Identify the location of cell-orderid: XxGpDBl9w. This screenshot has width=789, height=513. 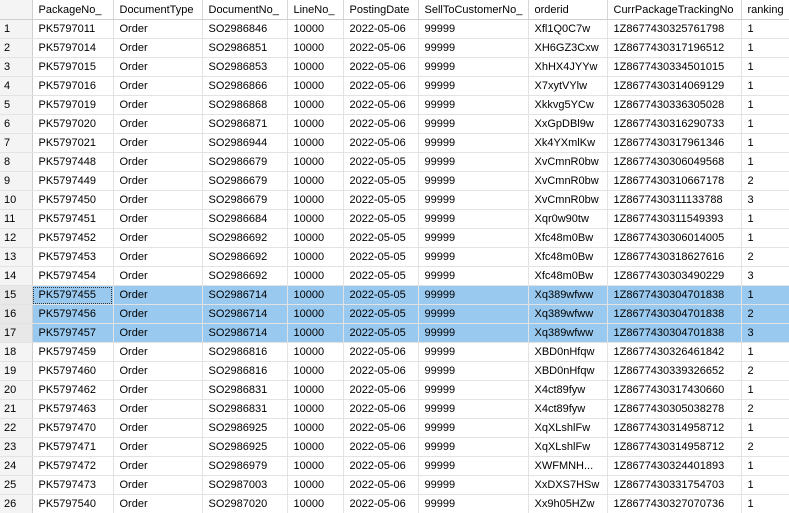
(568, 124).